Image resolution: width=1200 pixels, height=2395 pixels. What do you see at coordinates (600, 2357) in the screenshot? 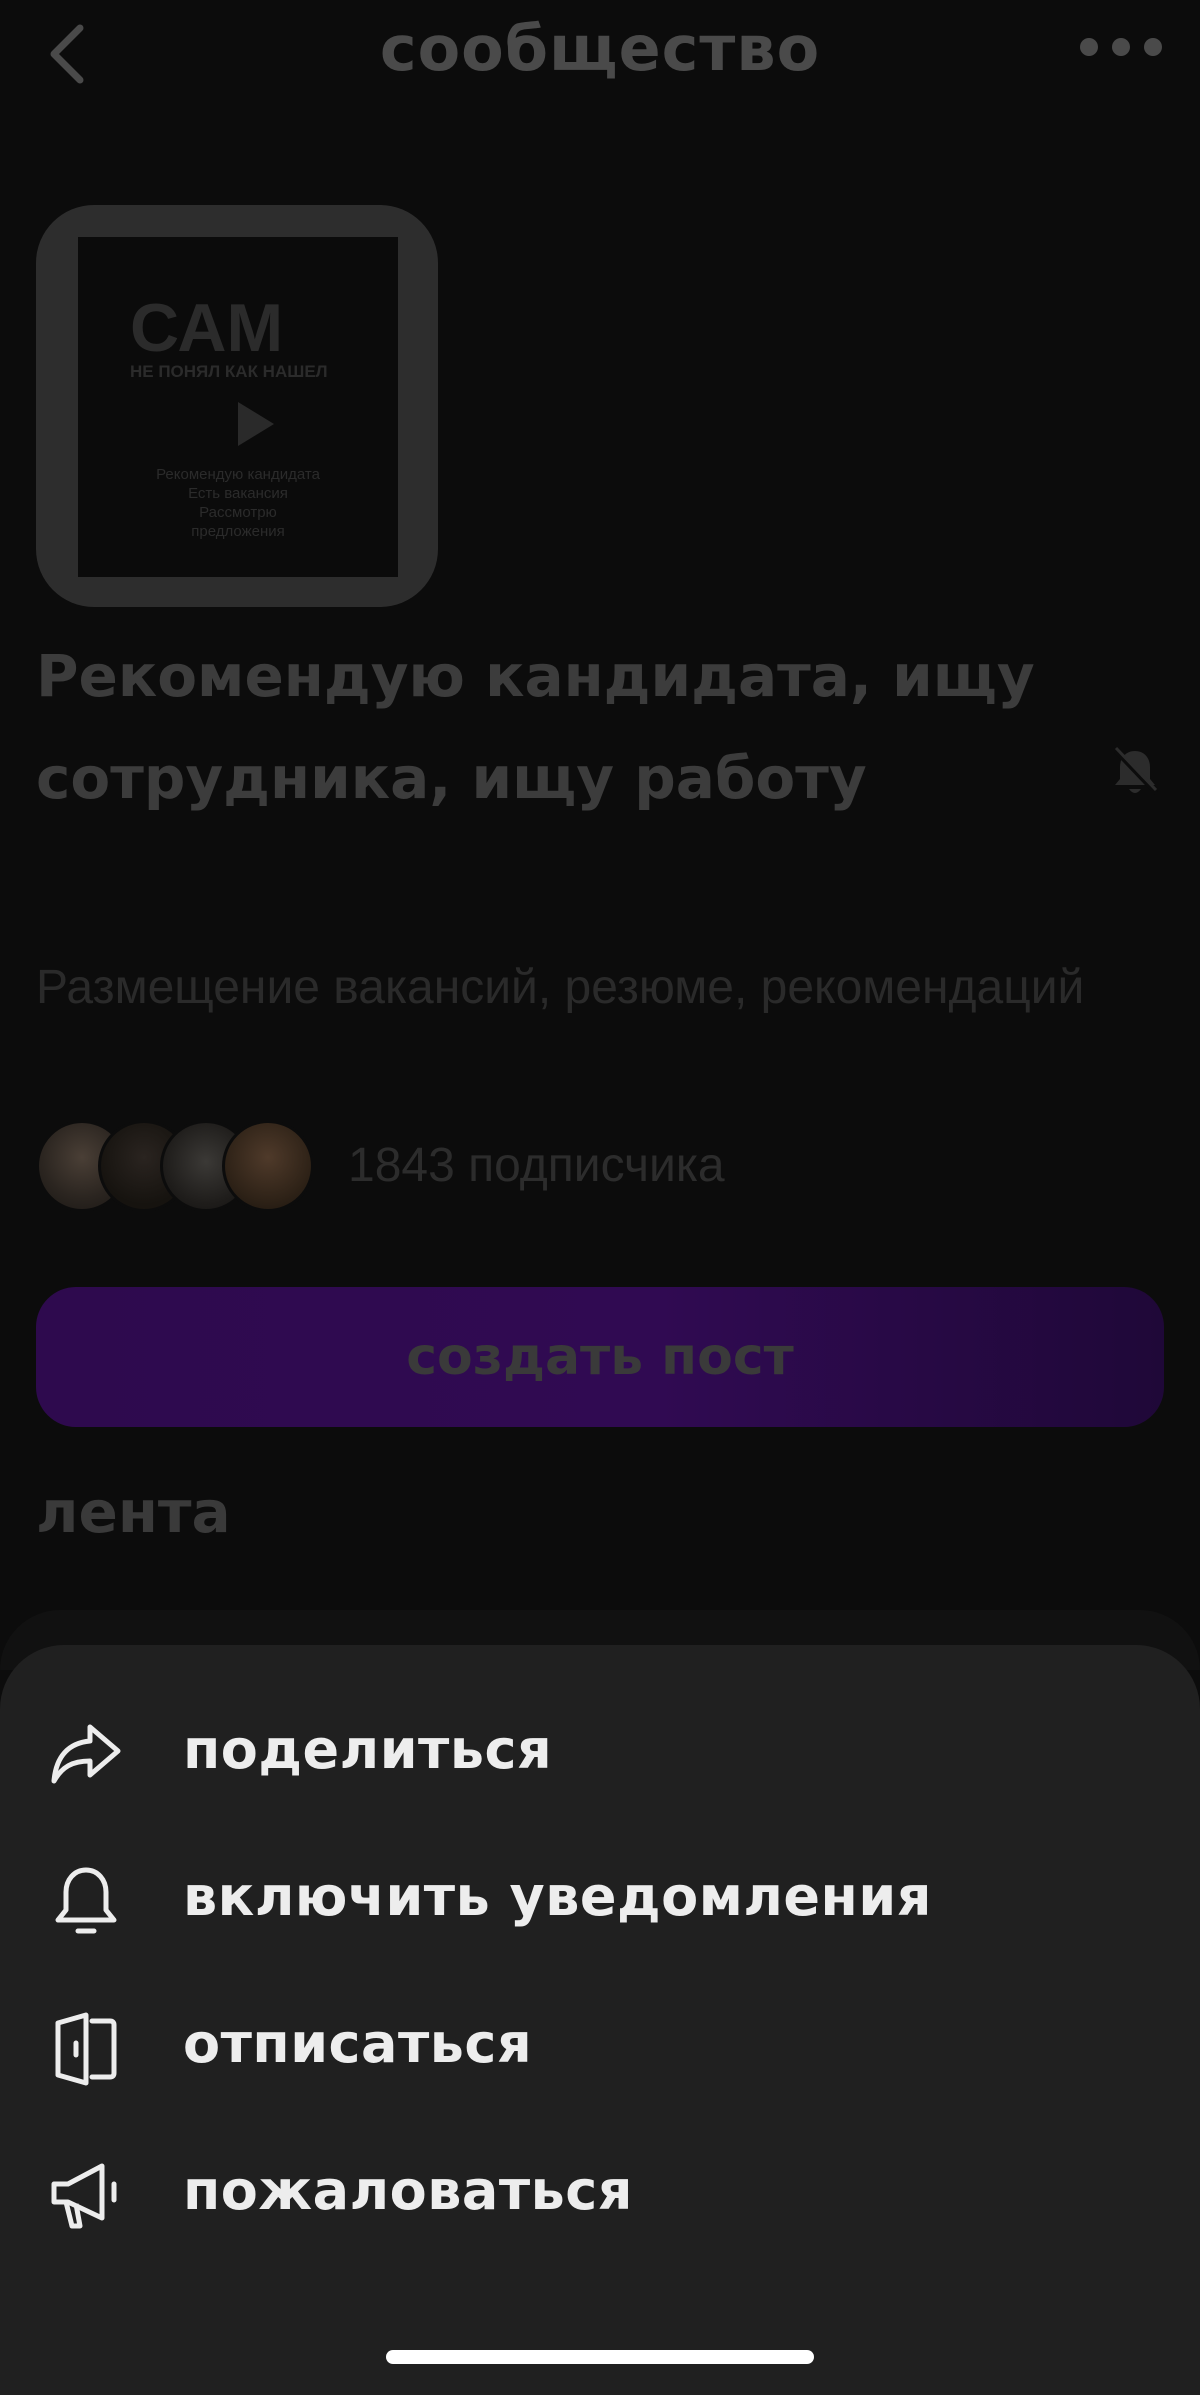
I see `home-indicator` at bounding box center [600, 2357].